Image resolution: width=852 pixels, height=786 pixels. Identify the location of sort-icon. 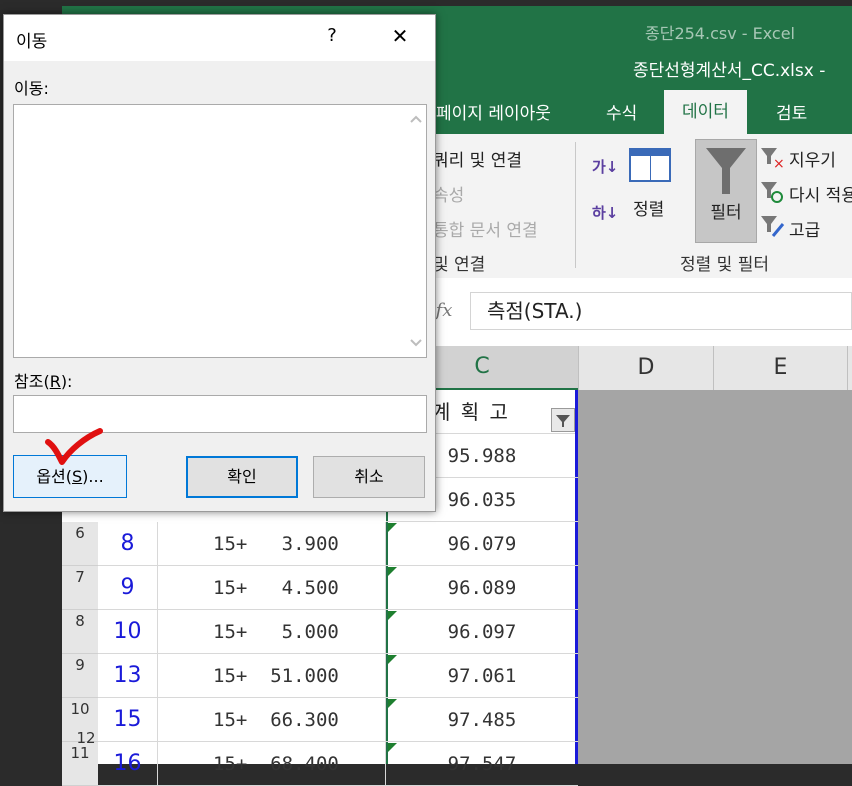
(650, 165).